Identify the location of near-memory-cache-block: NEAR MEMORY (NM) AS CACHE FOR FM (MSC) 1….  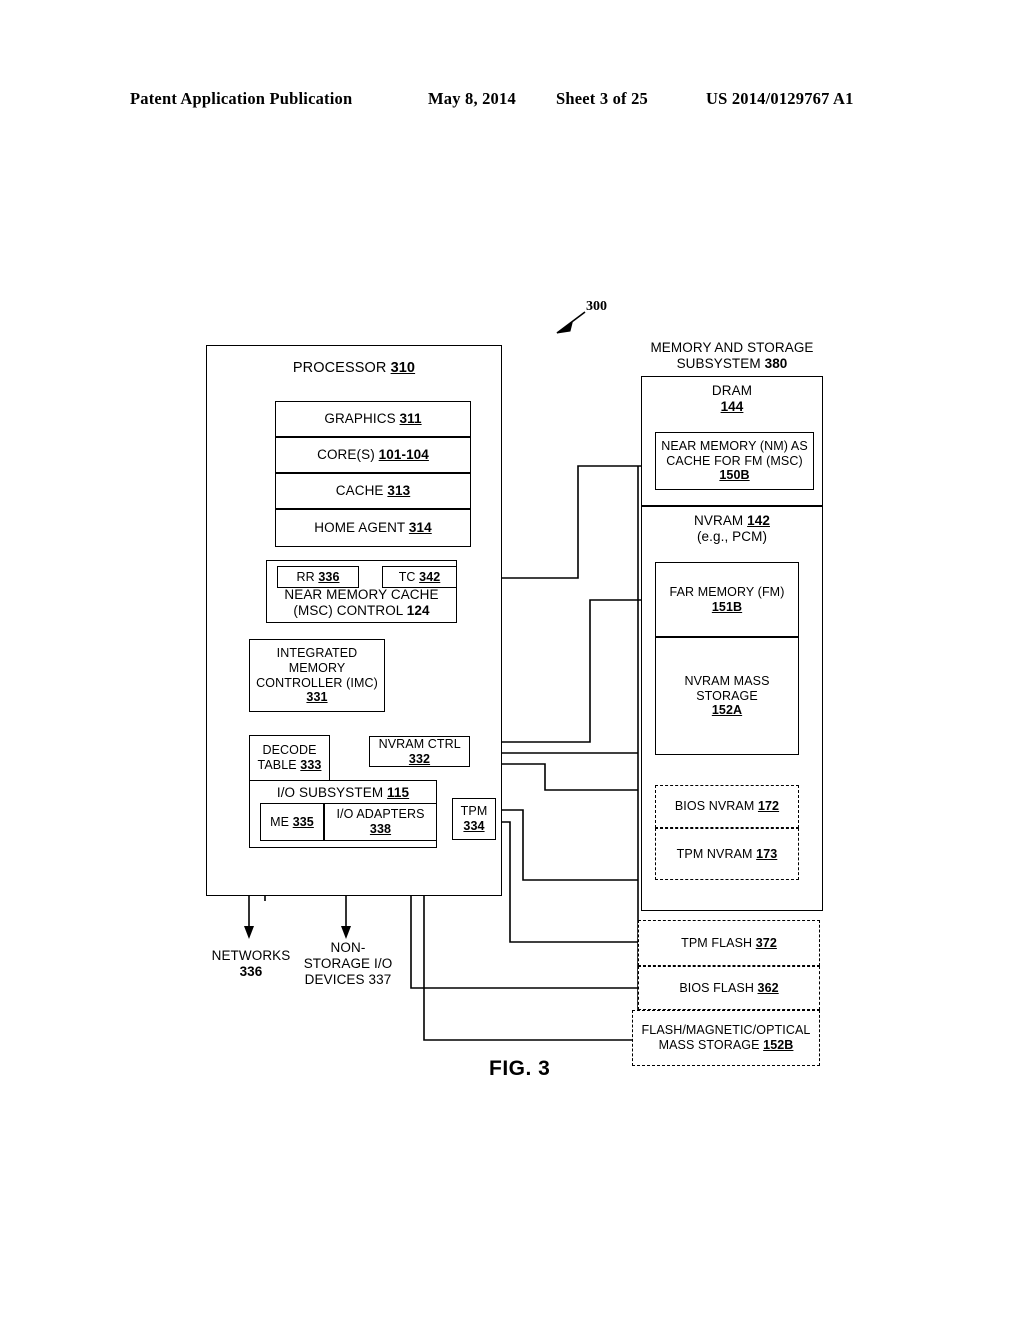
(734, 461).